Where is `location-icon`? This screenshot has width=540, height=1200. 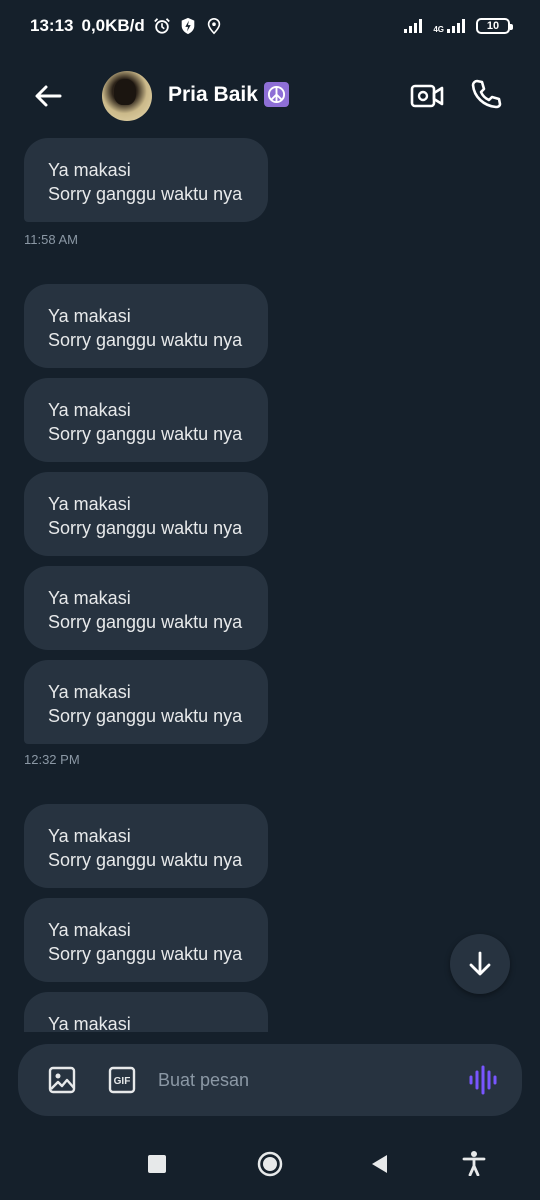 location-icon is located at coordinates (213, 26).